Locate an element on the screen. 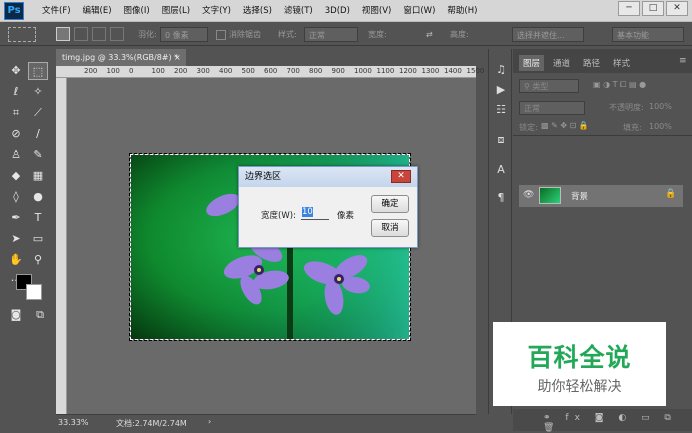 The width and height of the screenshot is (692, 433). subtract-selection-icon is located at coordinates (99, 34).